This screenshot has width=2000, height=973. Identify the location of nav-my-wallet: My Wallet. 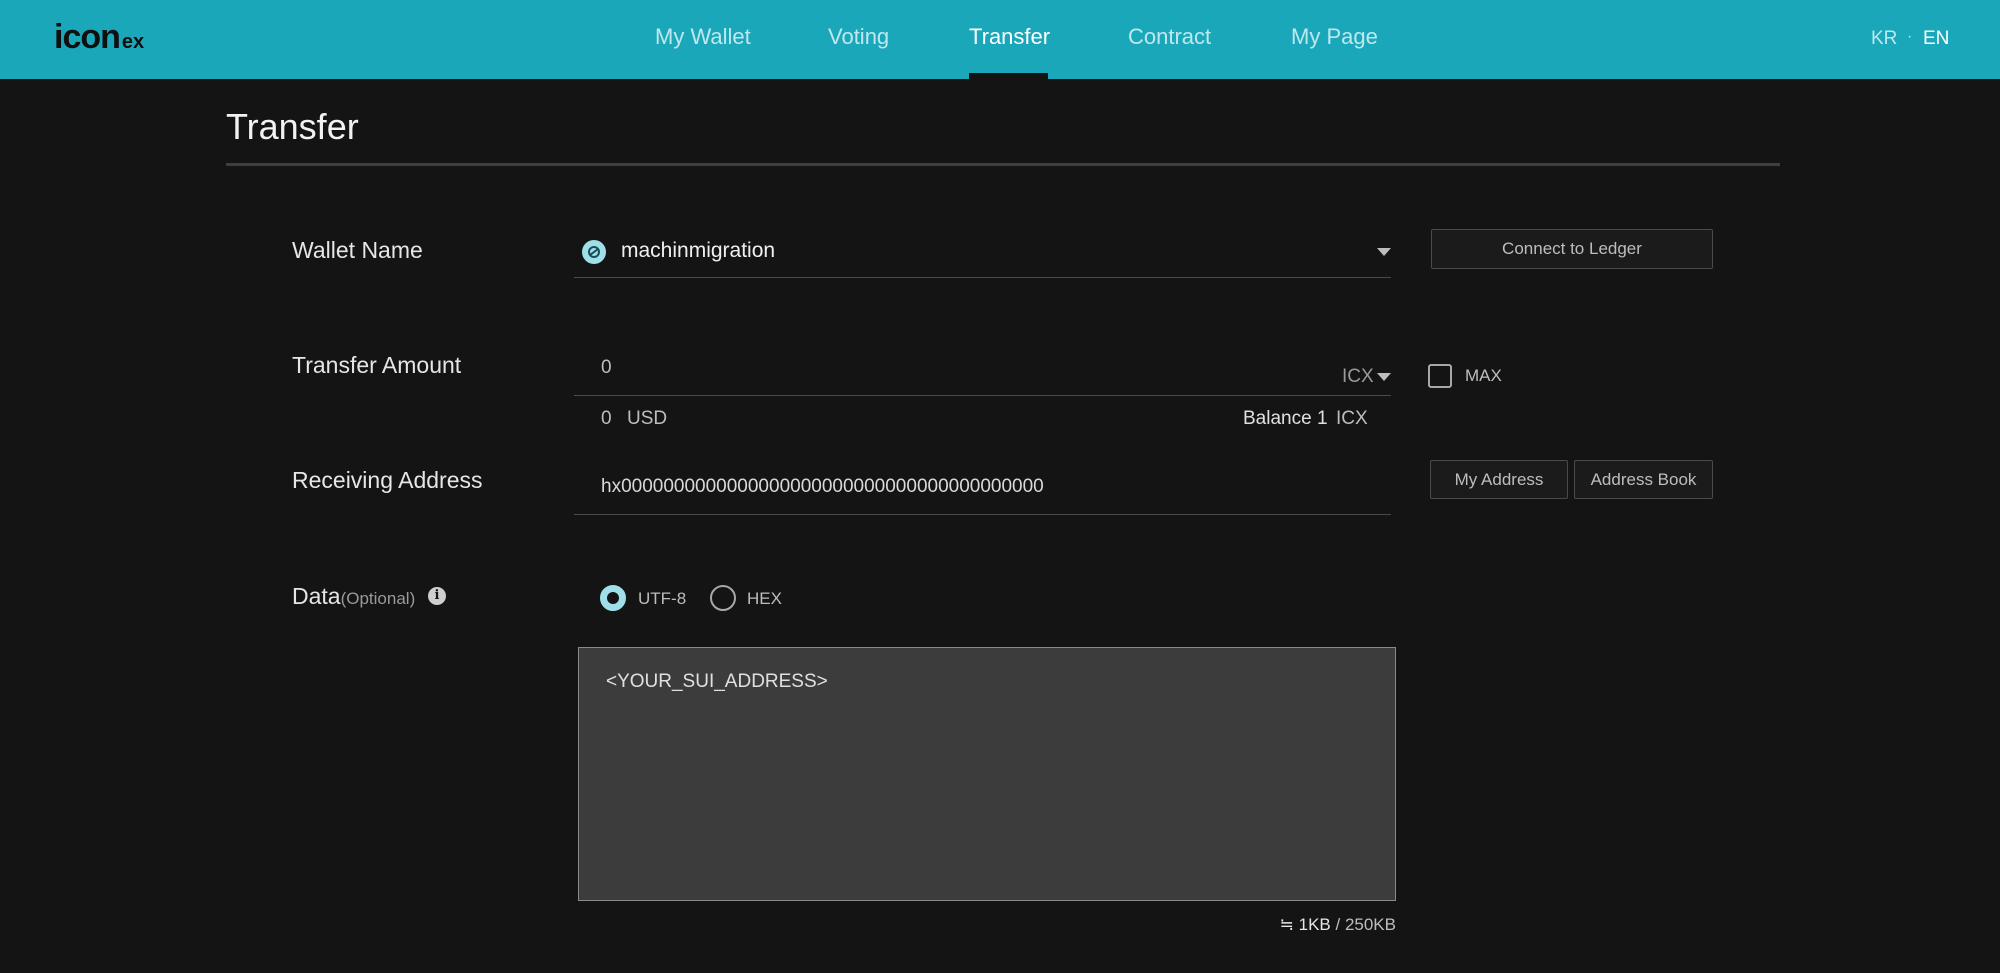
(703, 37).